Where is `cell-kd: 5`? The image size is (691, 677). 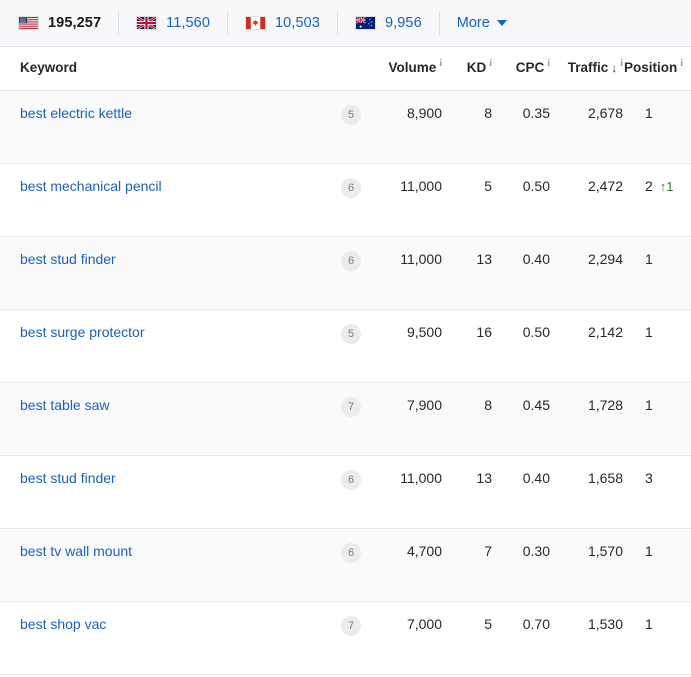 cell-kd: 5 is located at coordinates (475, 199).